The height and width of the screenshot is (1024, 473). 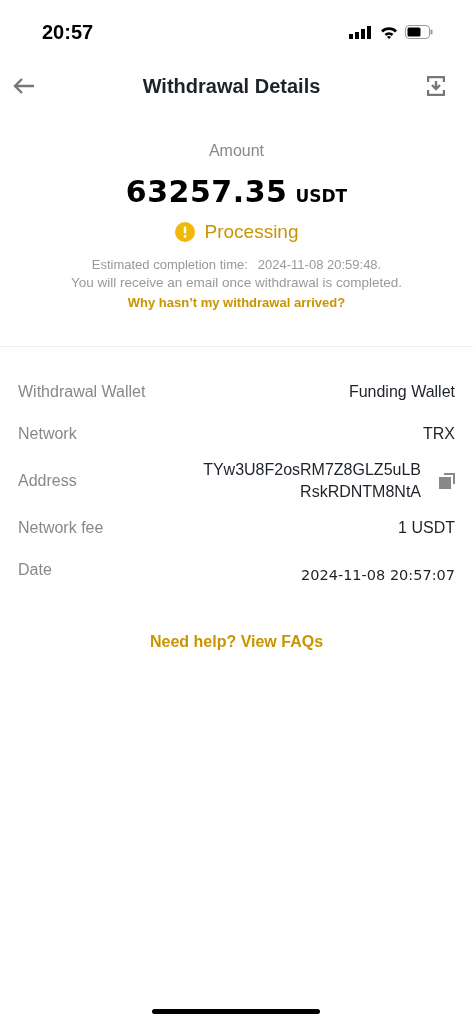 What do you see at coordinates (360, 492) in the screenshot?
I see `detail-value: RskRDNTM8NtA` at bounding box center [360, 492].